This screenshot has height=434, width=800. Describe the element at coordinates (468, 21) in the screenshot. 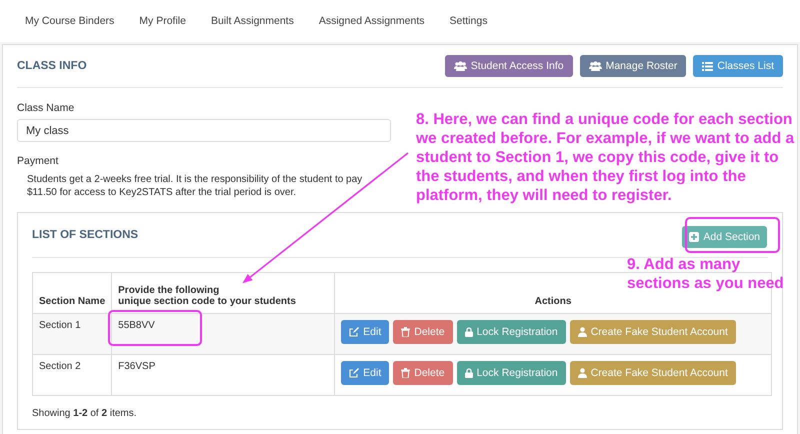

I see `nav-link: Settings` at that location.